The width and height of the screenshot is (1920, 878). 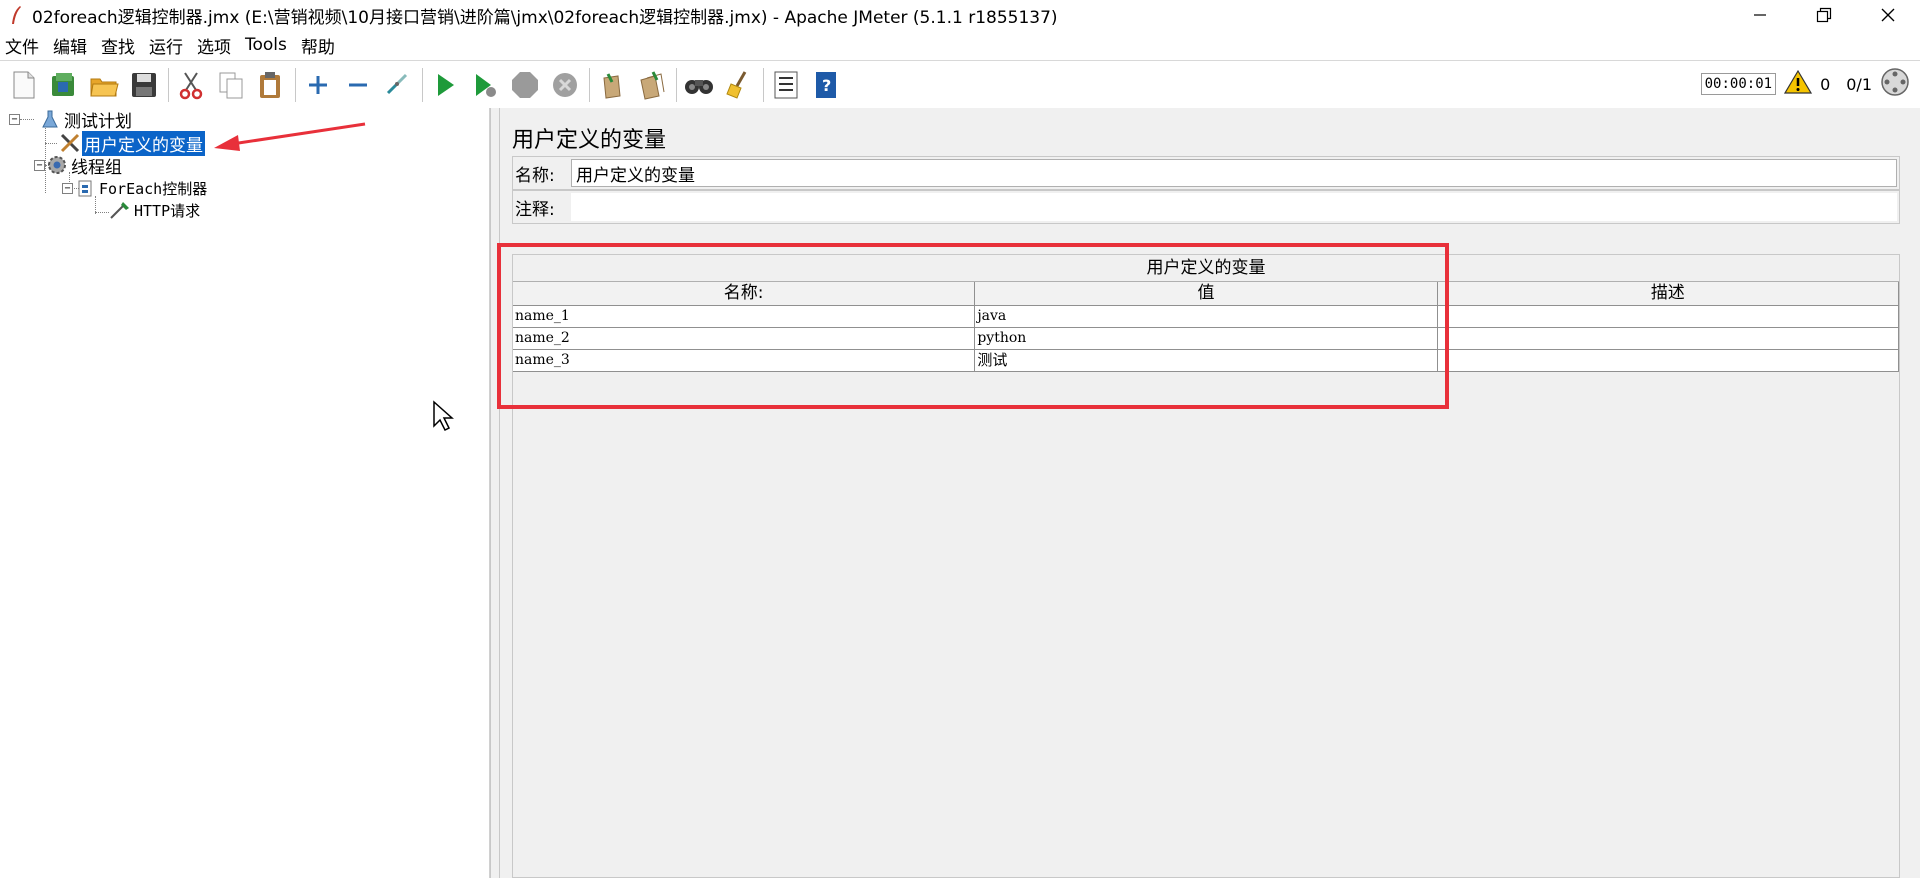 What do you see at coordinates (535, 175) in the screenshot?
I see `name-label: 名称:` at bounding box center [535, 175].